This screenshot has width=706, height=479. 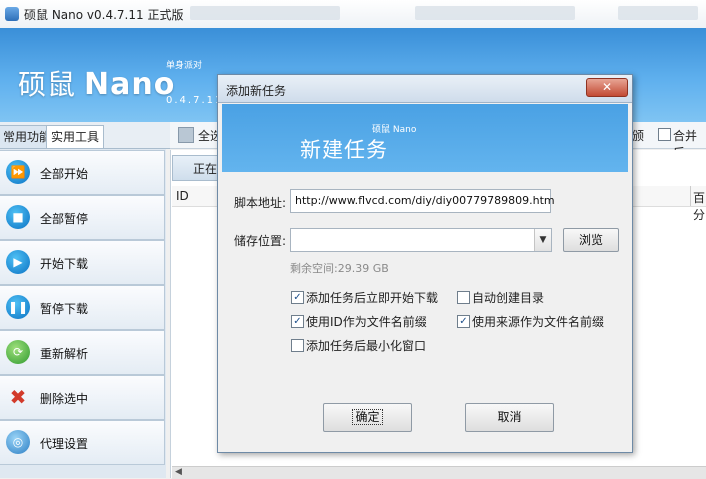 What do you see at coordinates (184, 66) in the screenshot?
I see `app-tagline: 单身派对` at bounding box center [184, 66].